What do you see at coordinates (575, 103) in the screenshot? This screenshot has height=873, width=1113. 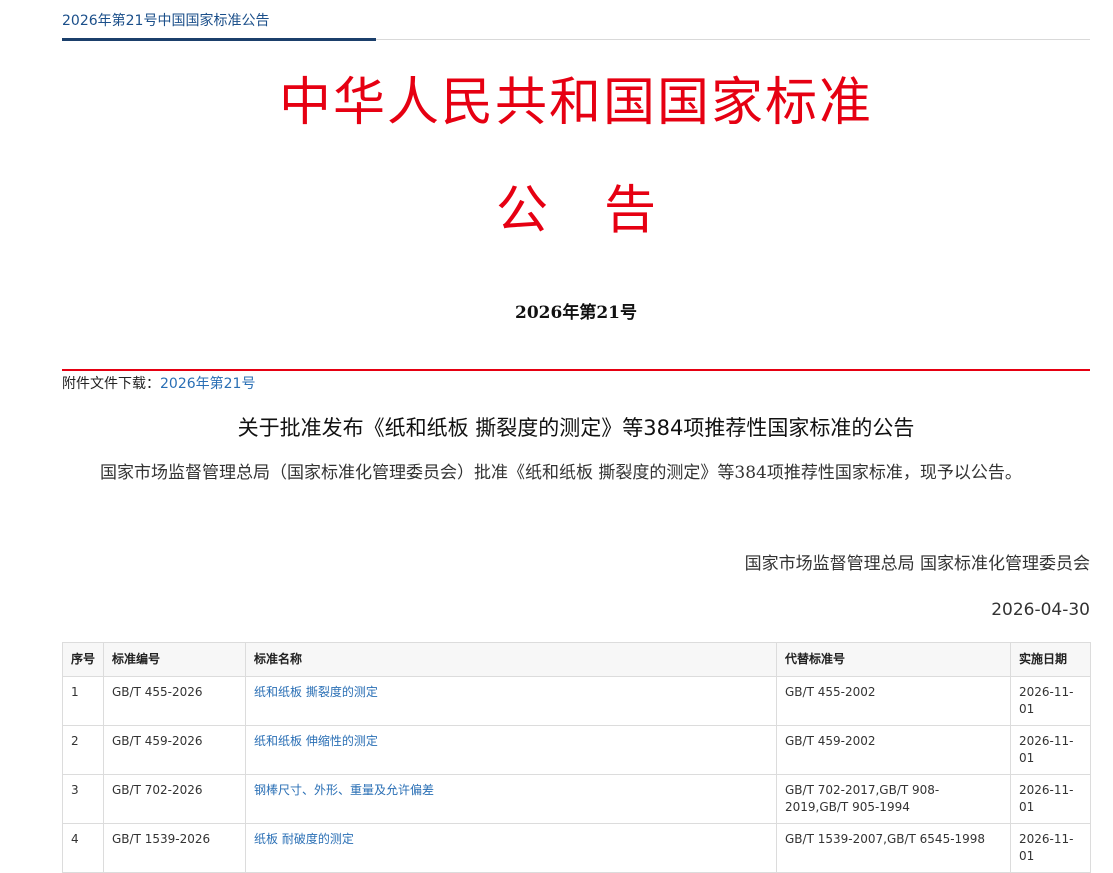 I see `masthead-title: 中华人民共和国国家标准` at bounding box center [575, 103].